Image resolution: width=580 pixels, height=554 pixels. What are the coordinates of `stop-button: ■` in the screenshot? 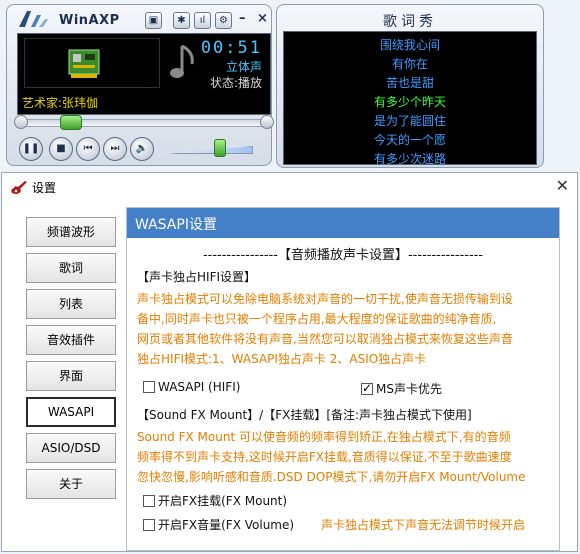 It's located at (61, 149).